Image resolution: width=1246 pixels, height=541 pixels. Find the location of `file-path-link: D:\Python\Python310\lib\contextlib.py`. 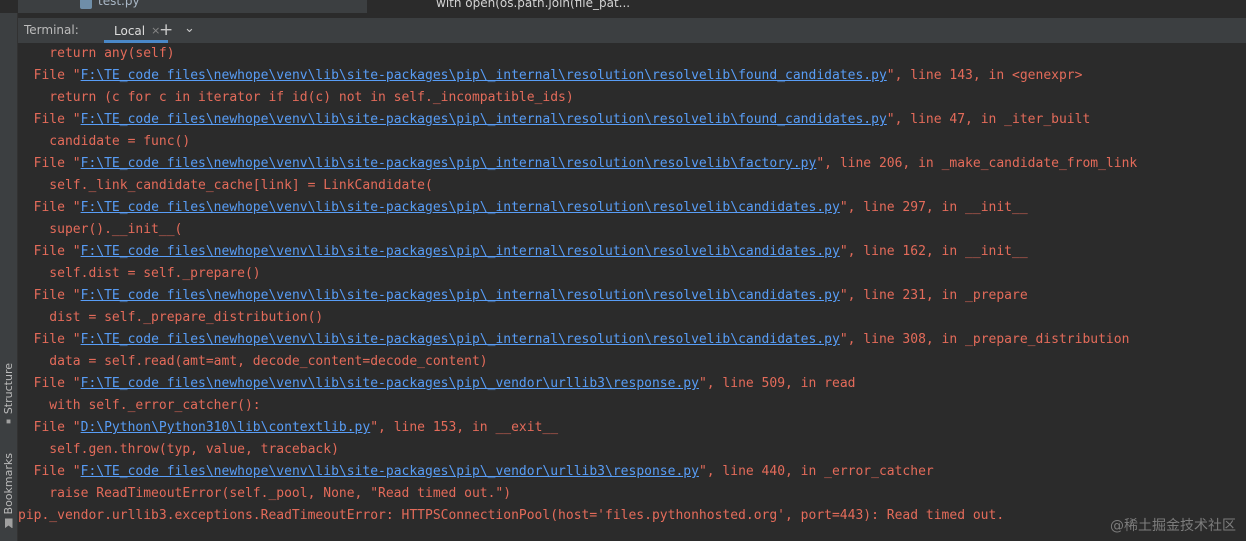

file-path-link: D:\Python\Python310\lib\contextlib.py is located at coordinates (226, 427).